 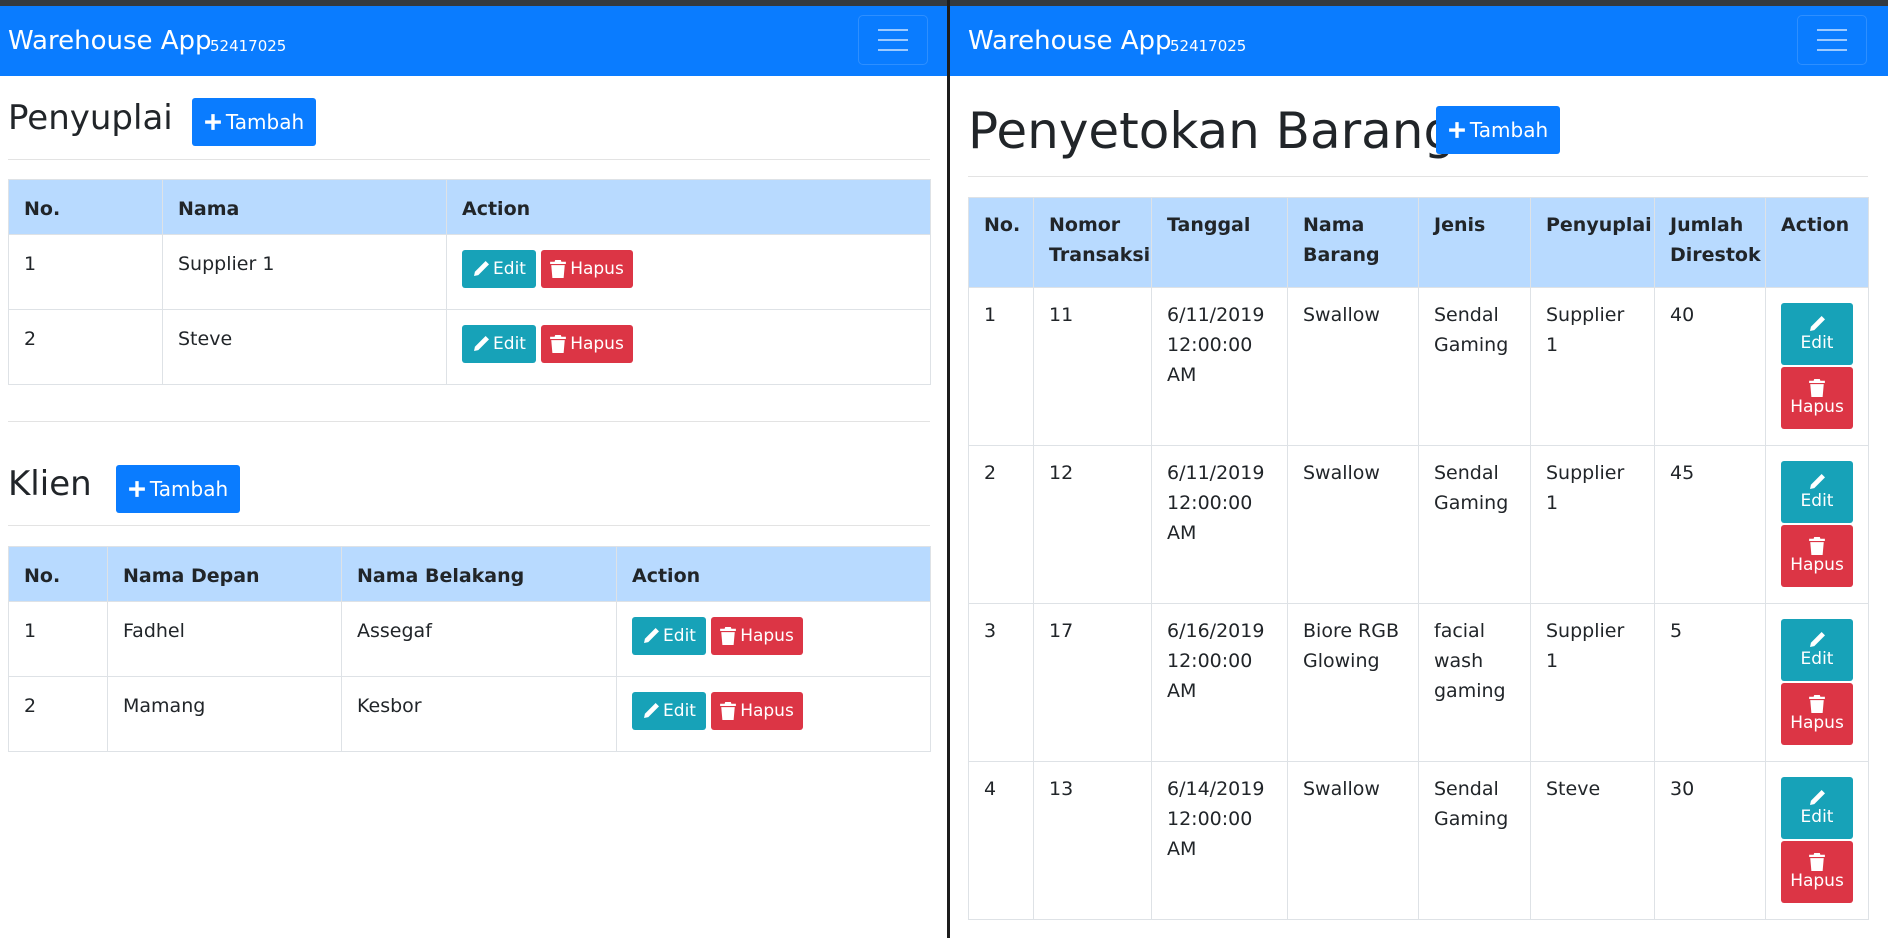 I want to click on navbar-student-id: 52417025, so click(x=248, y=46).